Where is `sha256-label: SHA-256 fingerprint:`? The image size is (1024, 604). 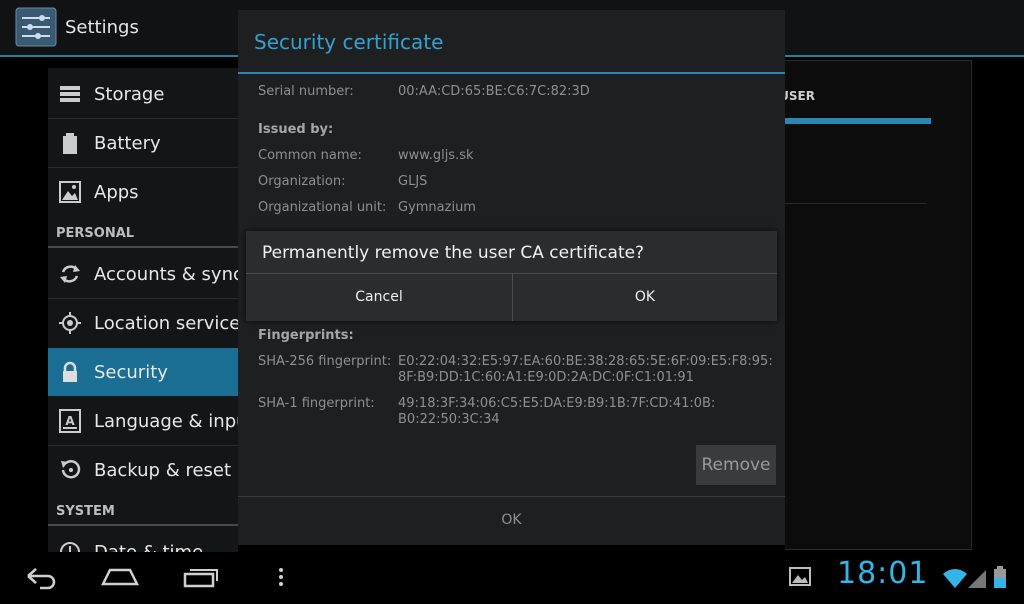
sha256-label: SHA-256 fingerprint: is located at coordinates (325, 361).